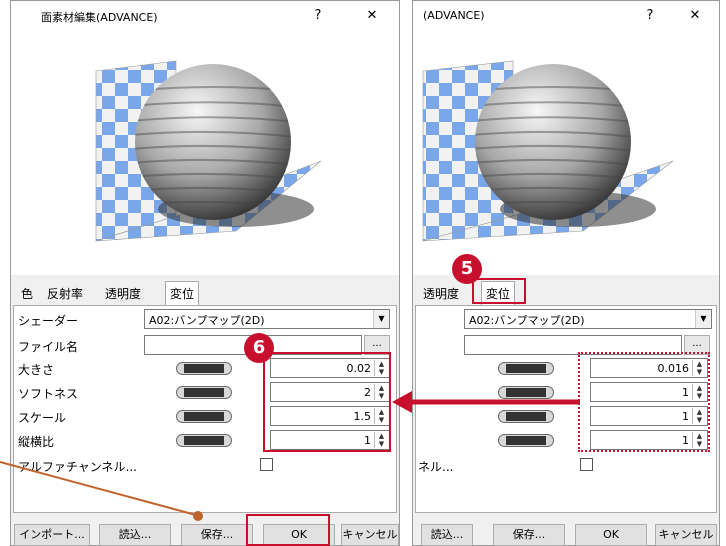 This screenshot has width=726, height=546. I want to click on tab-reflectance: 反射率, so click(65, 293).